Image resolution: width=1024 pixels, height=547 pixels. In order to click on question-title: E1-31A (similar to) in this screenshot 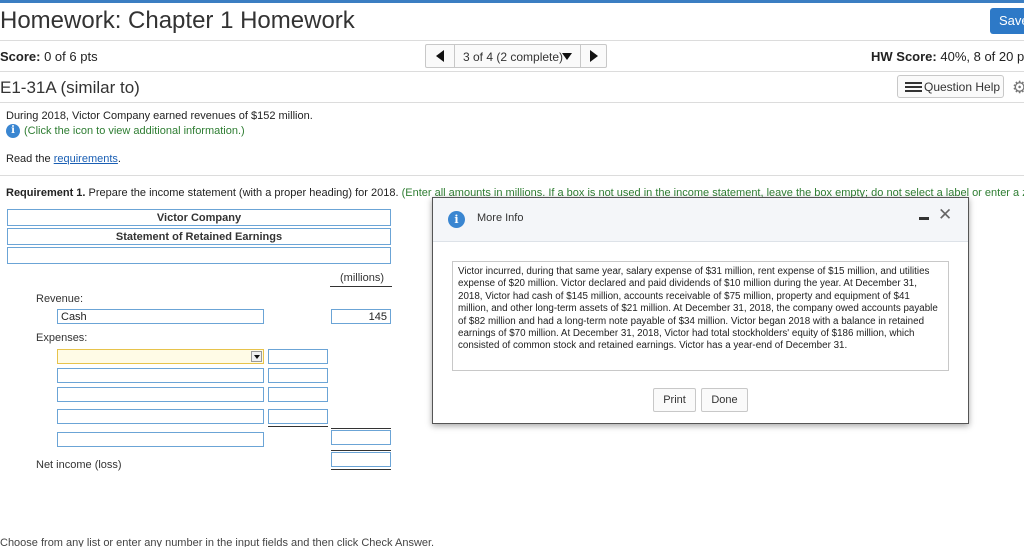, I will do `click(70, 87)`.